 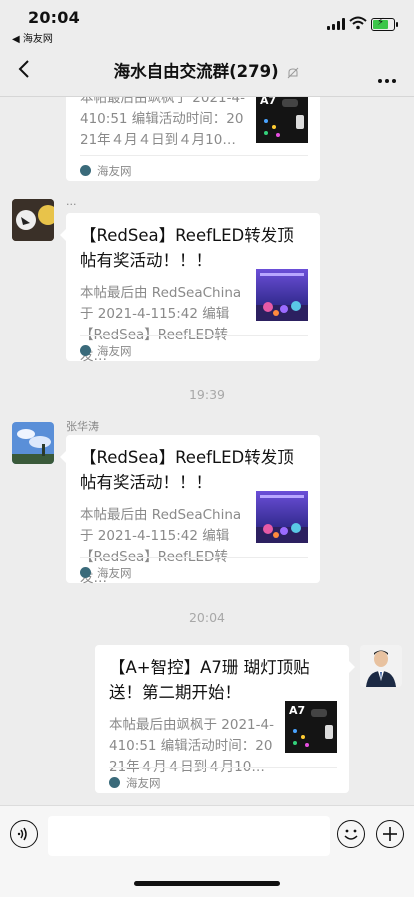 I want to click on mute-bell-icon, so click(x=293, y=72).